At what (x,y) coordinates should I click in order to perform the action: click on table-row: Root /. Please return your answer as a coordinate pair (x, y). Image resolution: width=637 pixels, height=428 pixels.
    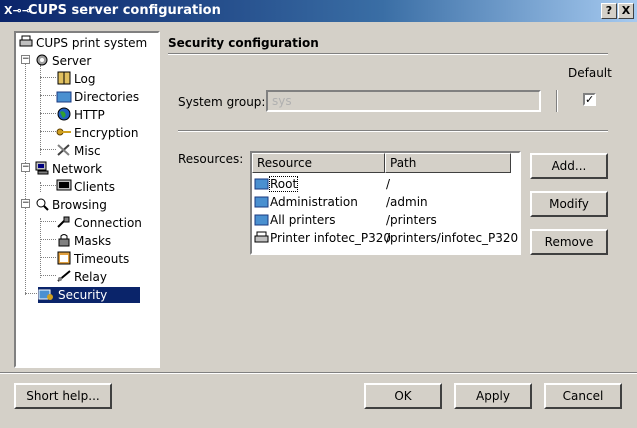
    Looking at the image, I should click on (385, 184).